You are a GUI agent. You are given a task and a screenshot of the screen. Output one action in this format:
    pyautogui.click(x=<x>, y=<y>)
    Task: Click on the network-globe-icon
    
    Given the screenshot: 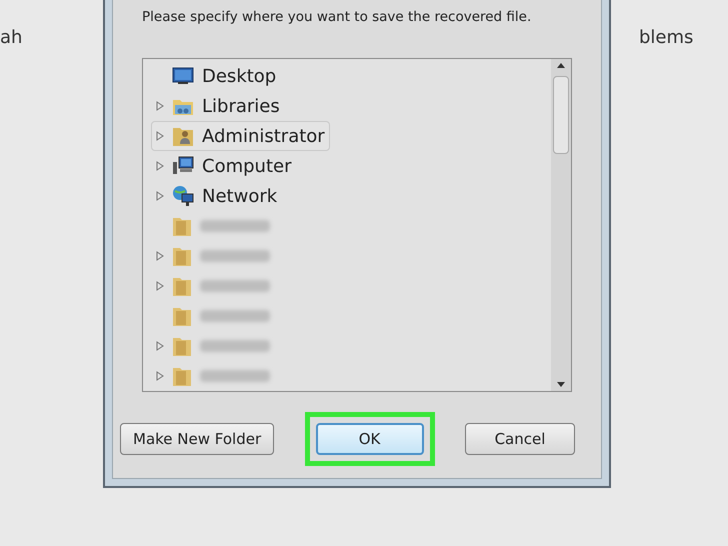 What is the action you would take?
    pyautogui.click(x=183, y=196)
    